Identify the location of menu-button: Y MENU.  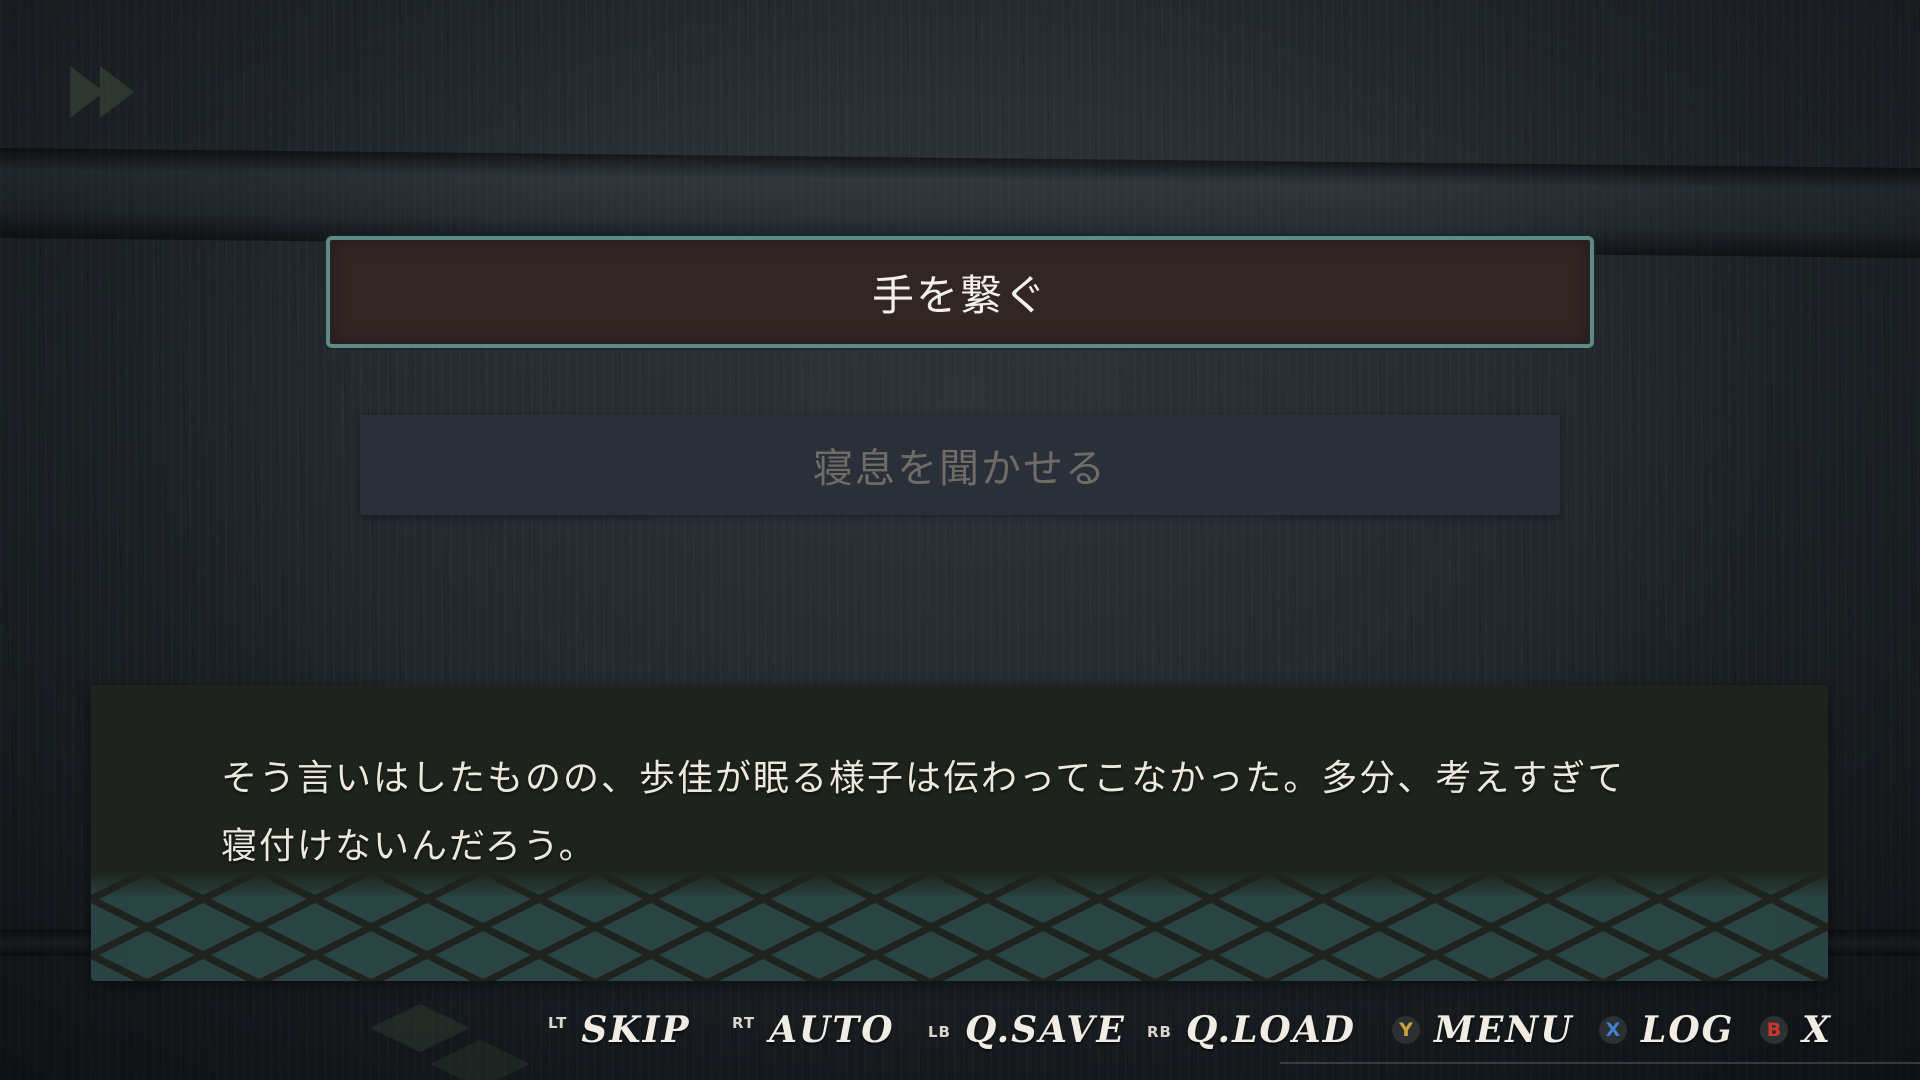
(1483, 1030).